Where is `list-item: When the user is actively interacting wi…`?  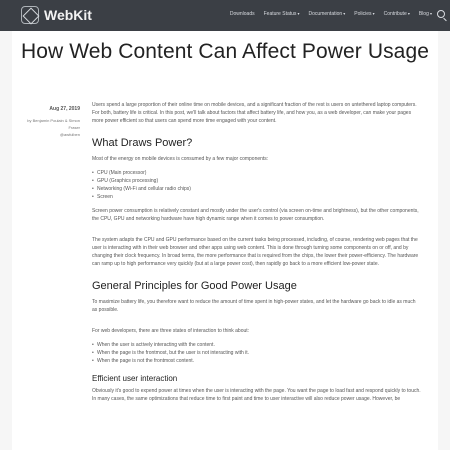 list-item: When the user is actively interacting wi… is located at coordinates (257, 345).